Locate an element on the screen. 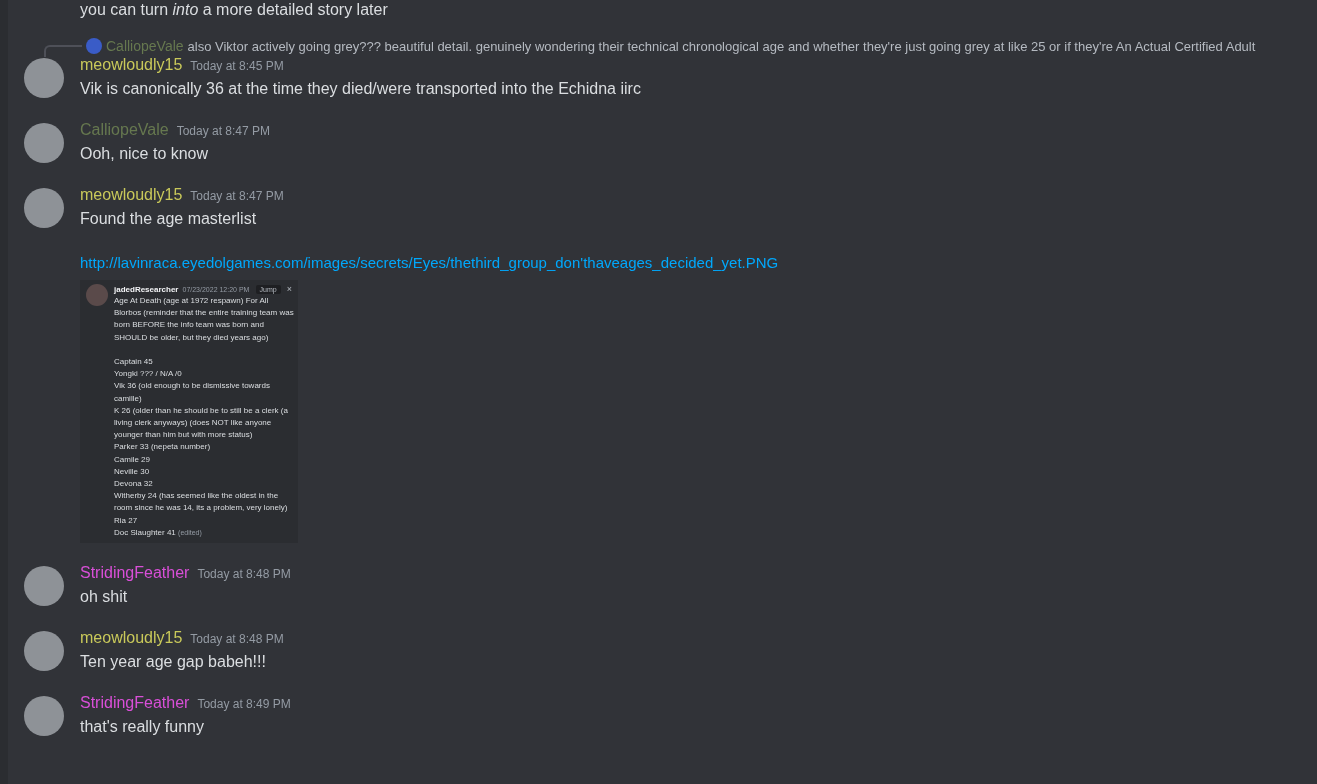  message-text: Neville 30 is located at coordinates (132, 471).